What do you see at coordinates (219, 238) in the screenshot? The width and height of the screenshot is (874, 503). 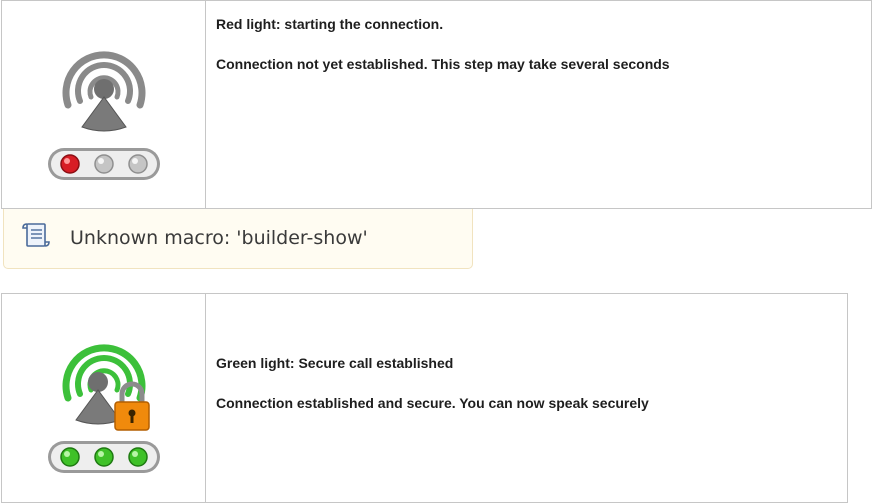 I see `macro-error-text: Unknown macro: 'builder-show'` at bounding box center [219, 238].